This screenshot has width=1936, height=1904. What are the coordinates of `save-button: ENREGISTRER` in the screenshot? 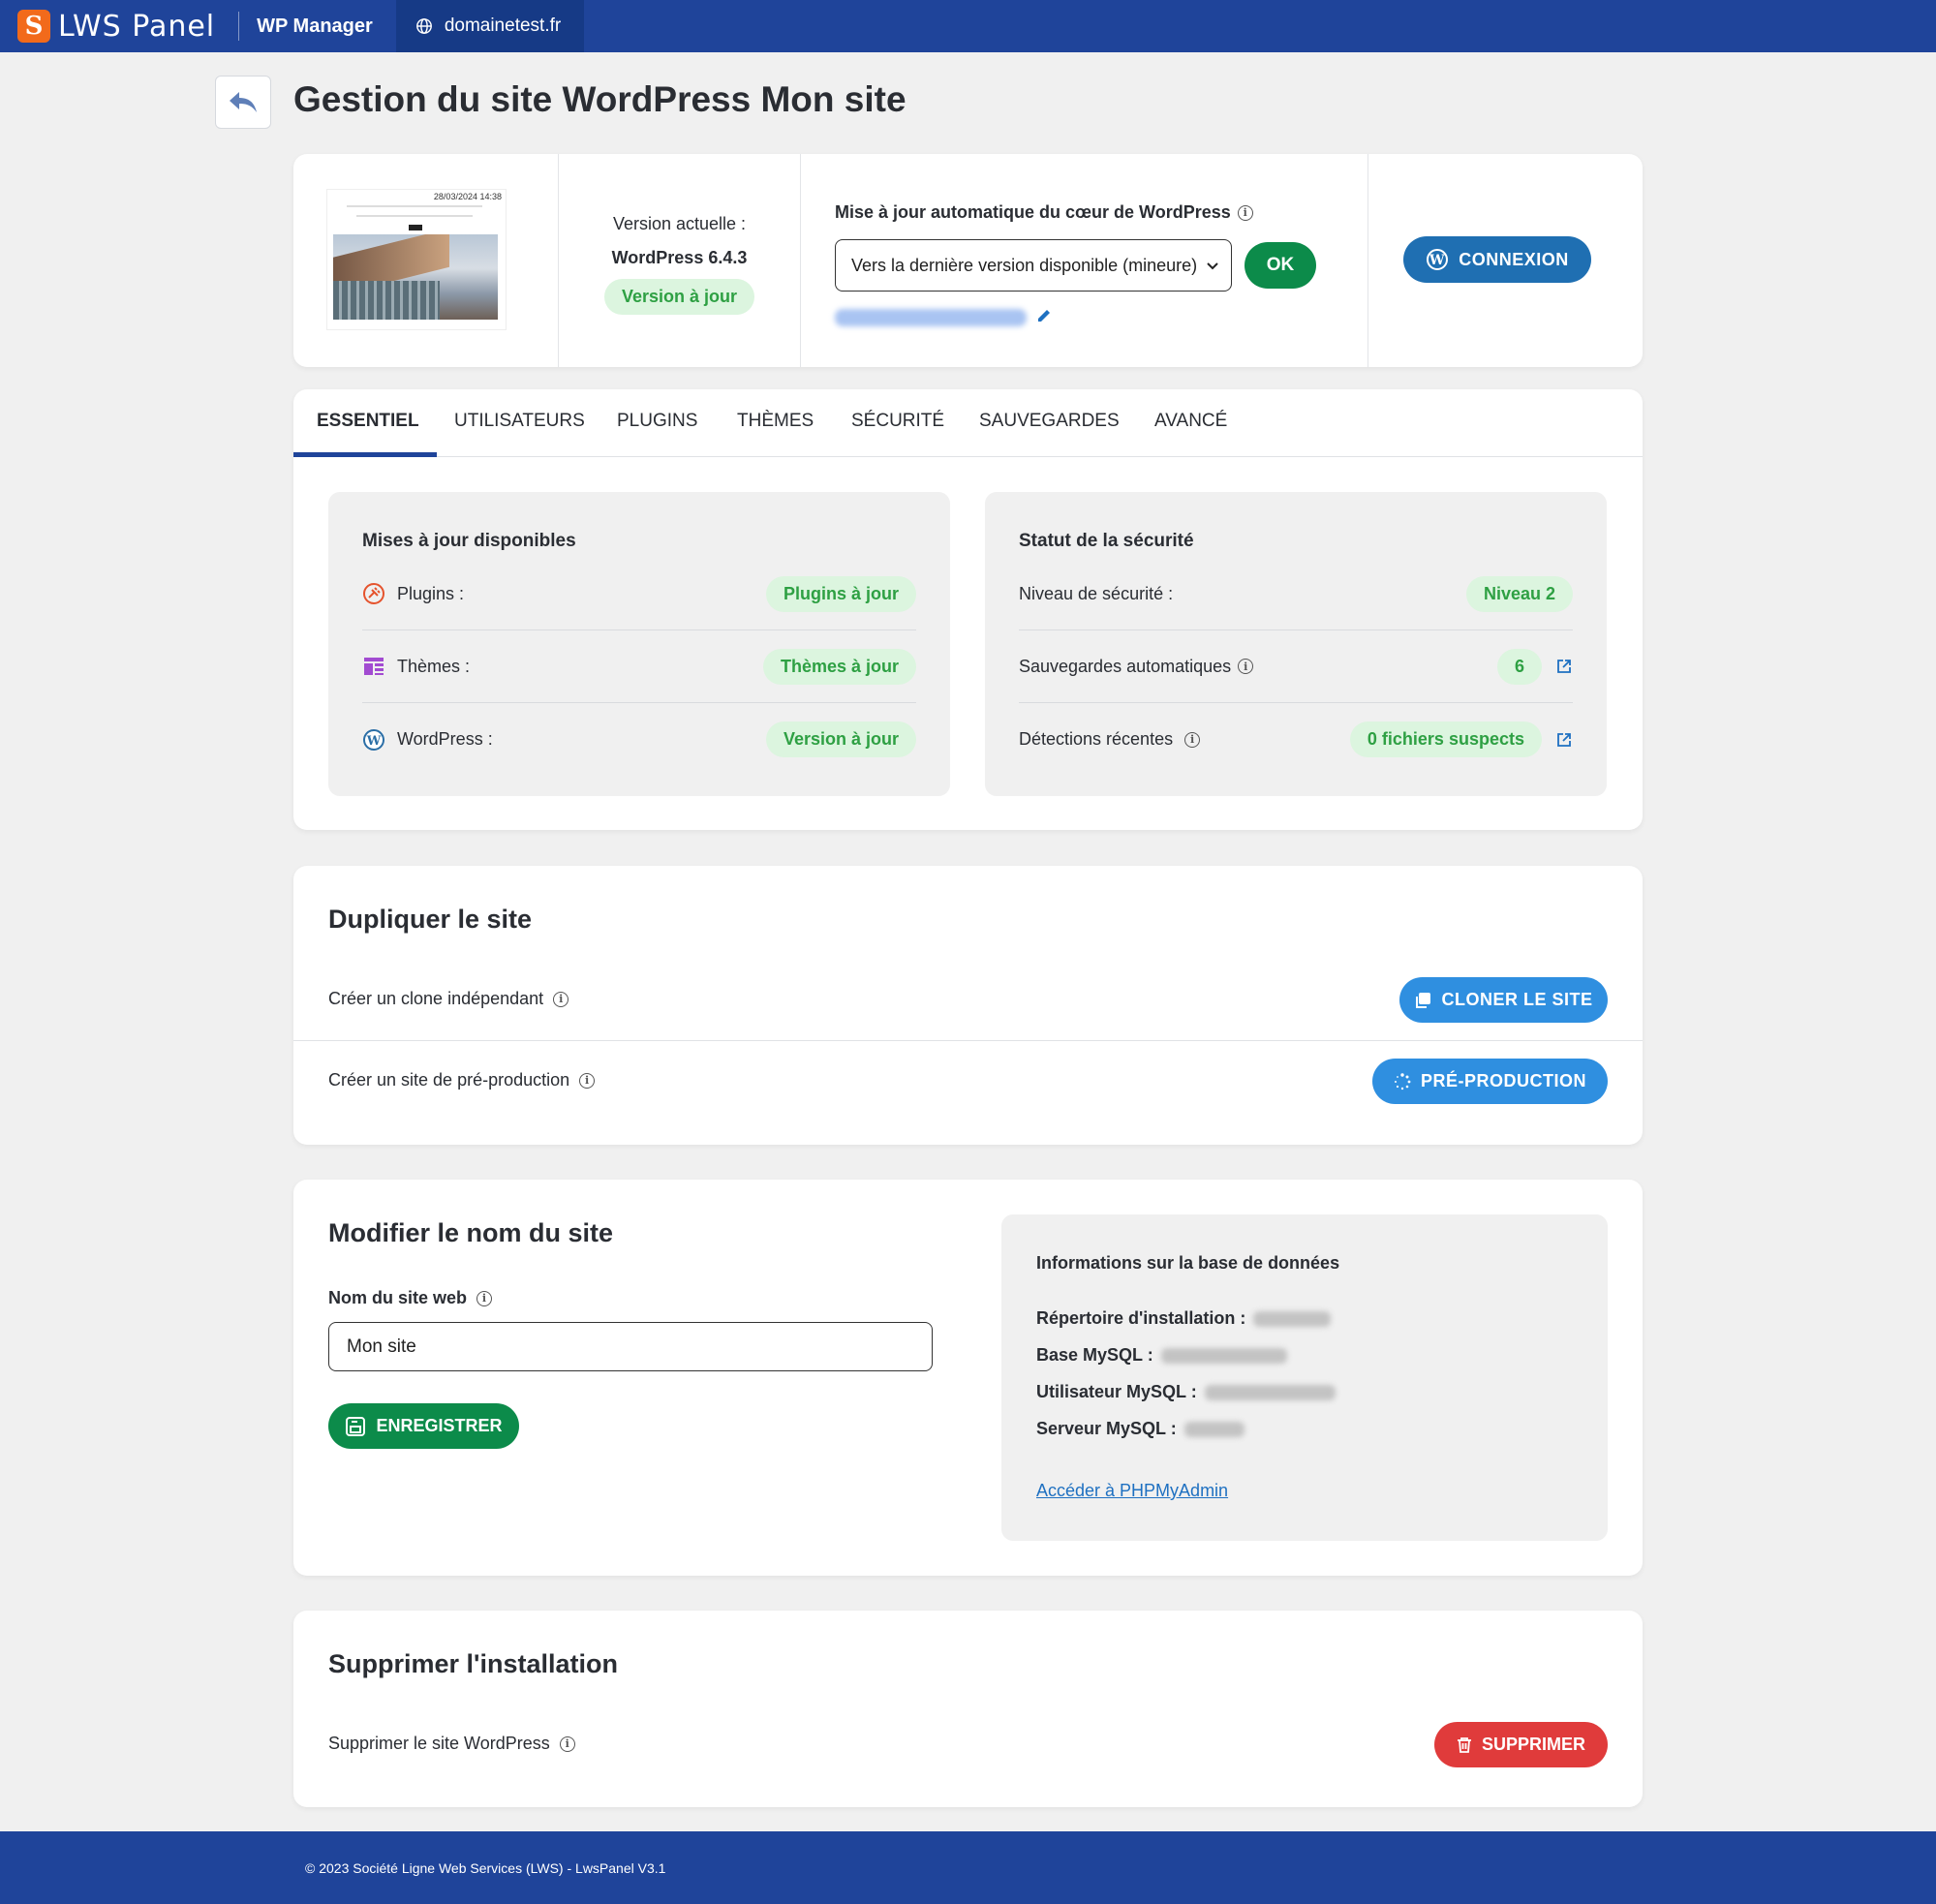 It's located at (423, 1426).